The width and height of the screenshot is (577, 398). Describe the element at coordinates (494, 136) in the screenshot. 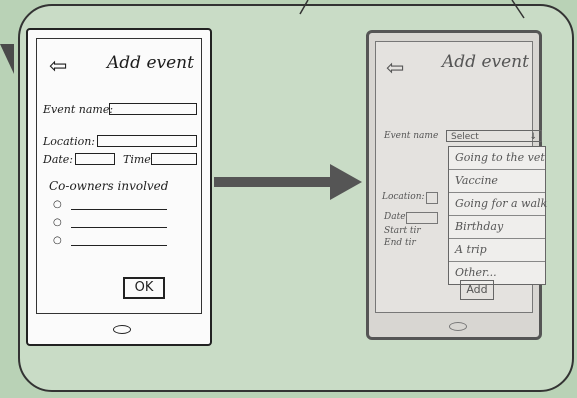

I see `event-type-select: Select ↓` at that location.